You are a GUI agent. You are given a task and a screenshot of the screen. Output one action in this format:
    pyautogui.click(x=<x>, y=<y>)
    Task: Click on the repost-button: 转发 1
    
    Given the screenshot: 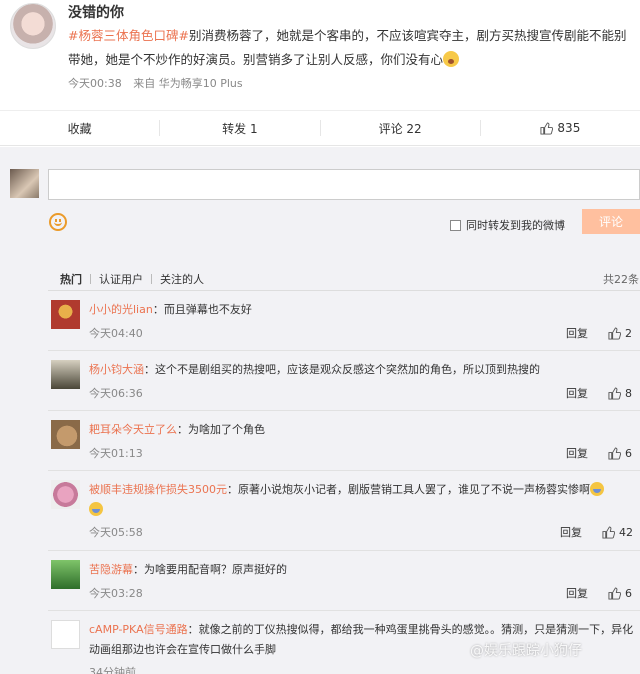 What is the action you would take?
    pyautogui.click(x=239, y=128)
    